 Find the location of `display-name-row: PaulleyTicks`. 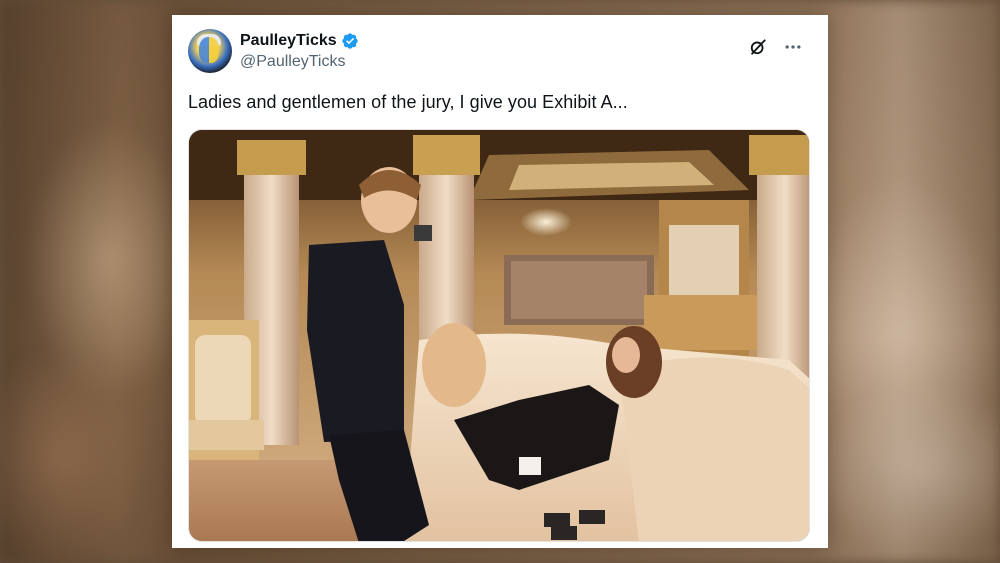

display-name-row: PaulleyTicks is located at coordinates (299, 41).